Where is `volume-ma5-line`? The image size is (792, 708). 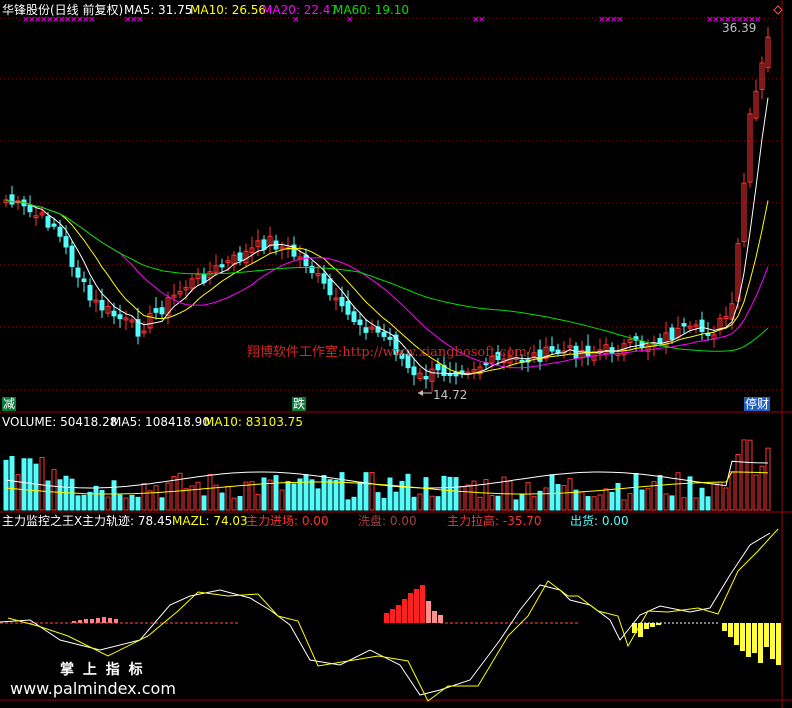 volume-ma5-line is located at coordinates (387, 474).